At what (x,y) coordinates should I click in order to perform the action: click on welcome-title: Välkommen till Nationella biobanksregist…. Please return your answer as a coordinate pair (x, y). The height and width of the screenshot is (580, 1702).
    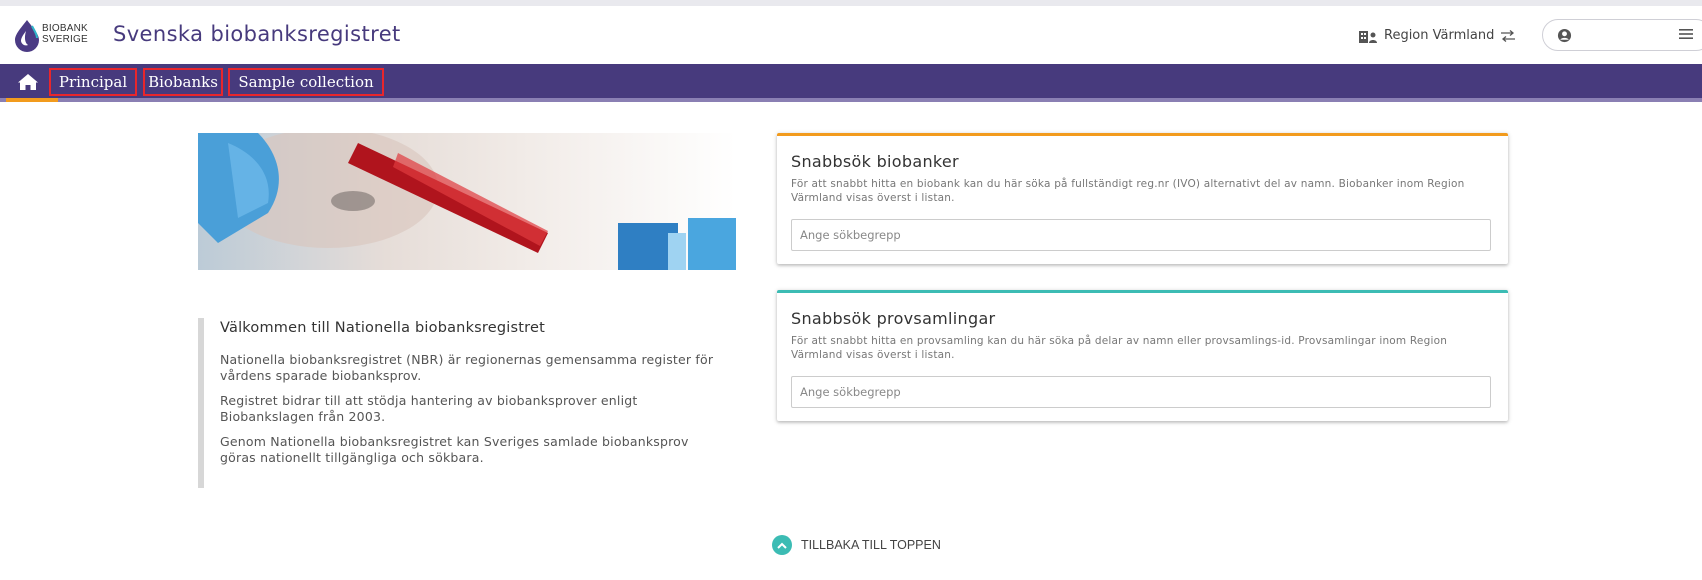
    Looking at the image, I should click on (383, 328).